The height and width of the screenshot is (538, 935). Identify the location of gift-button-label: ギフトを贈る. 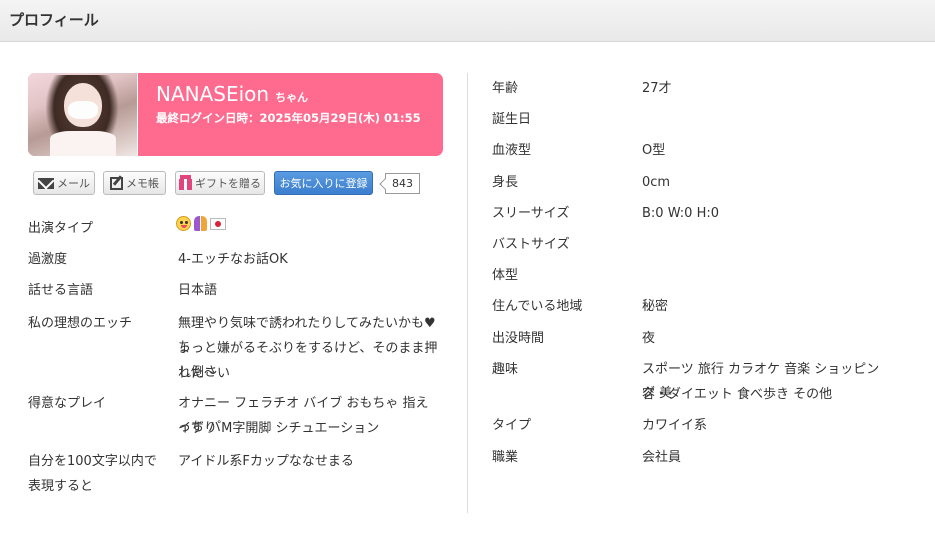
(228, 183).